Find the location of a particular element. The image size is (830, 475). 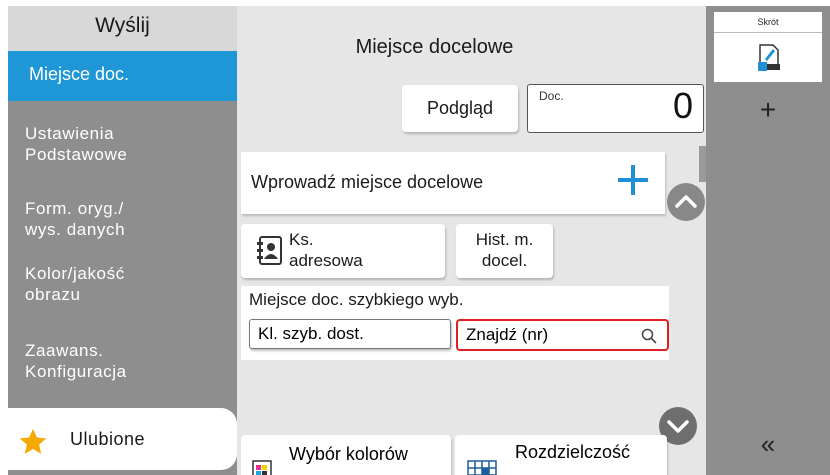

destination-history-button: Hist. m. docel. is located at coordinates (504, 251).